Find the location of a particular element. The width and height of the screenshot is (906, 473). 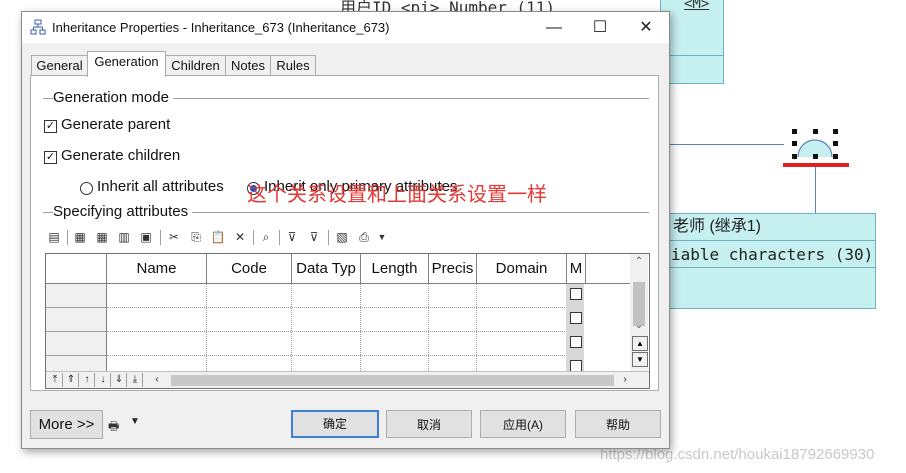

copy-icon: ⎘ is located at coordinates (196, 237).